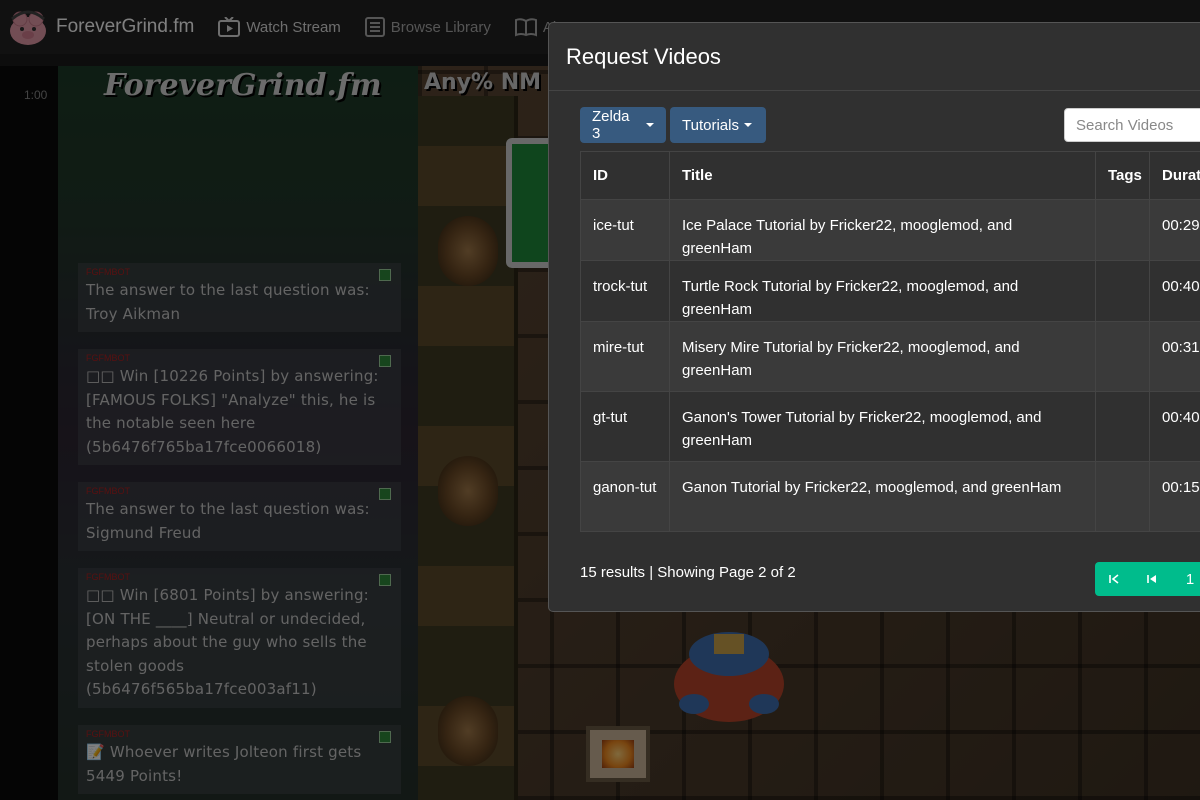 The width and height of the screenshot is (1200, 800). What do you see at coordinates (882, 175) in the screenshot?
I see `column-header-title: Title` at bounding box center [882, 175].